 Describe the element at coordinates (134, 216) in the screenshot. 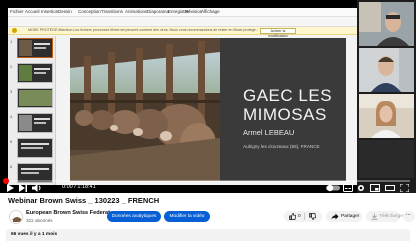

I see `analytics-button: Données analytiques` at that location.